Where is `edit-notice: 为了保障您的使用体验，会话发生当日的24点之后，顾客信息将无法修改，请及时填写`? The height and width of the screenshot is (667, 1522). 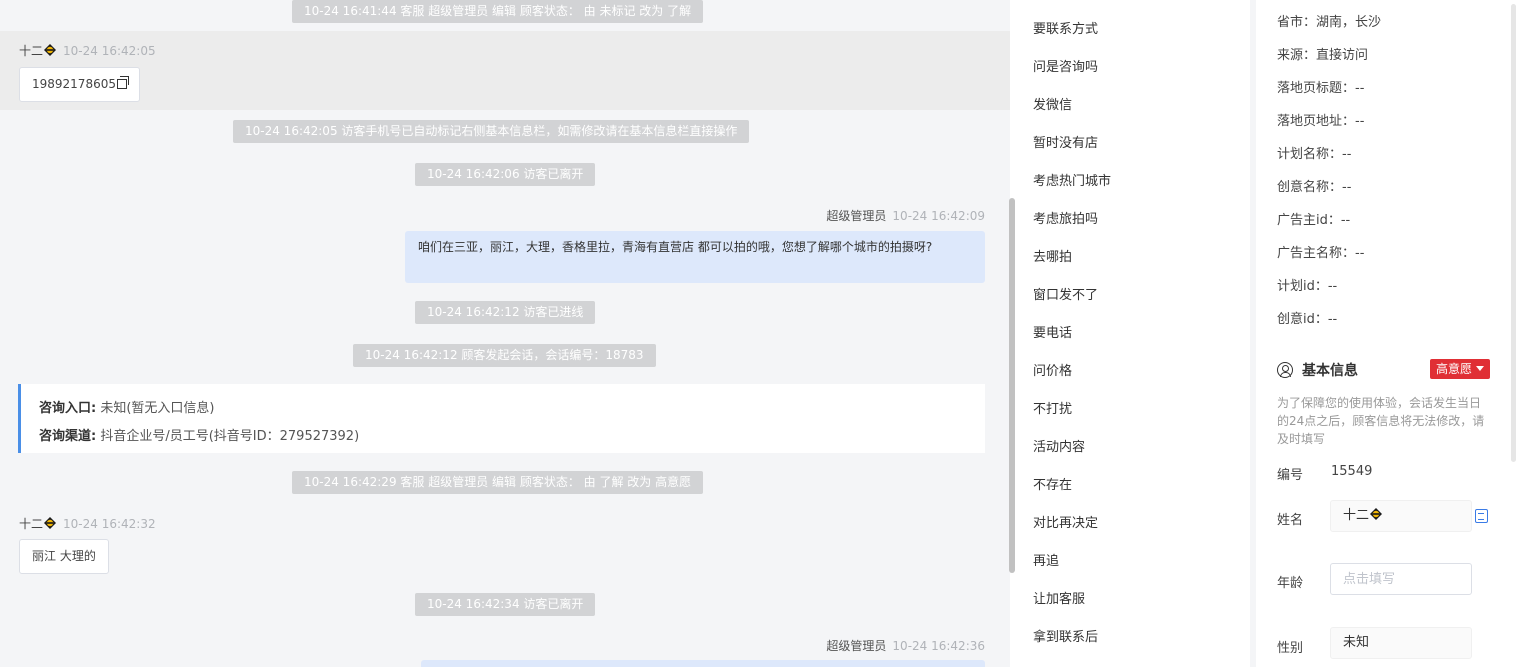
edit-notice: 为了保障您的使用体验，会话发生当日的24点之后，顾客信息将无法修改，请及时填写 is located at coordinates (1381, 421).